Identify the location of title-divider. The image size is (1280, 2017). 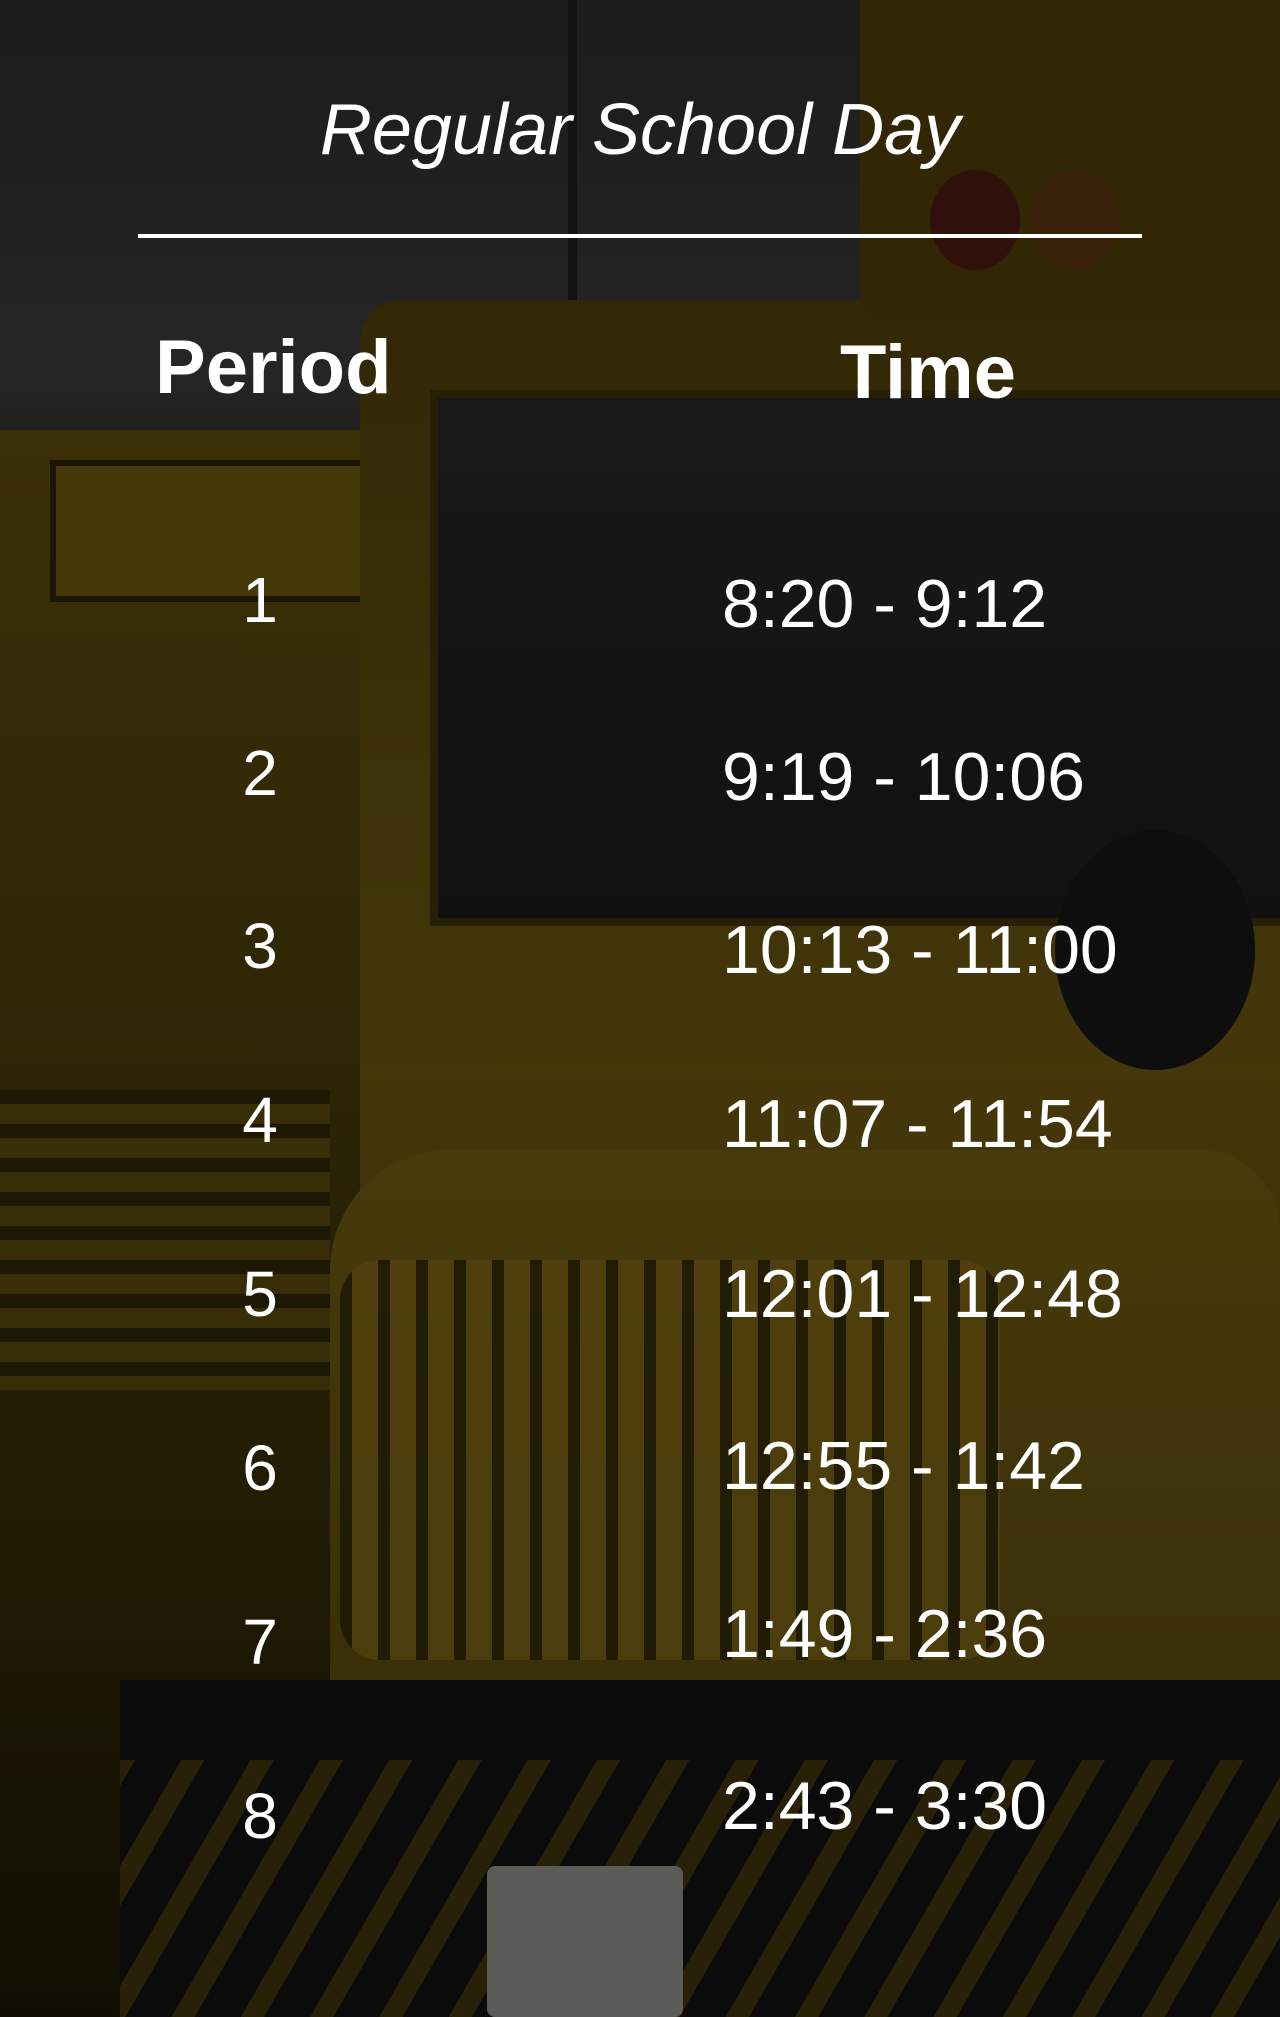
(640, 236).